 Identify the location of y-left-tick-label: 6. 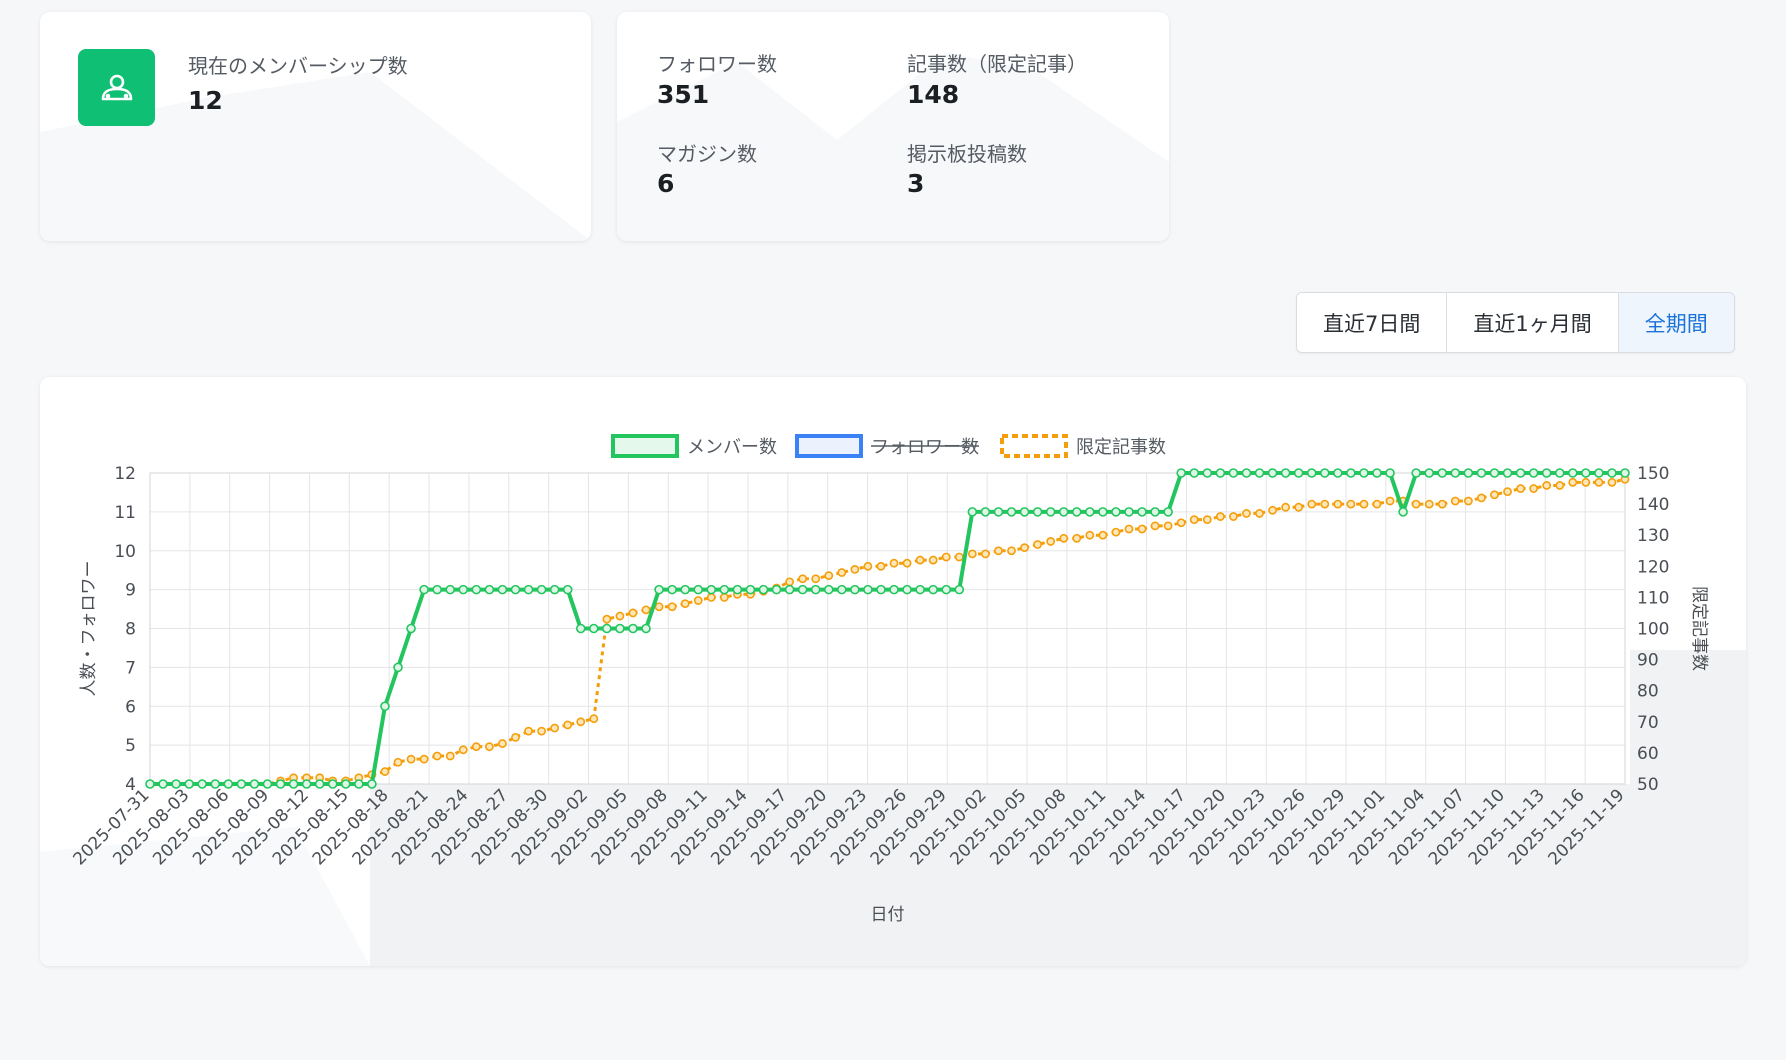
(130, 707).